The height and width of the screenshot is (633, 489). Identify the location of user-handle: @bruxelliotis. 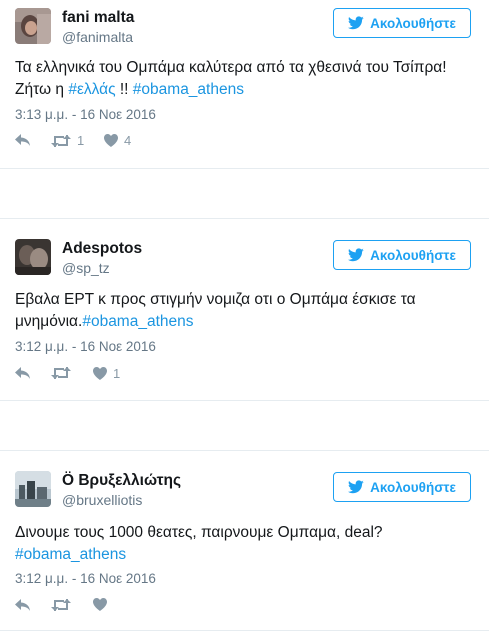
(102, 500).